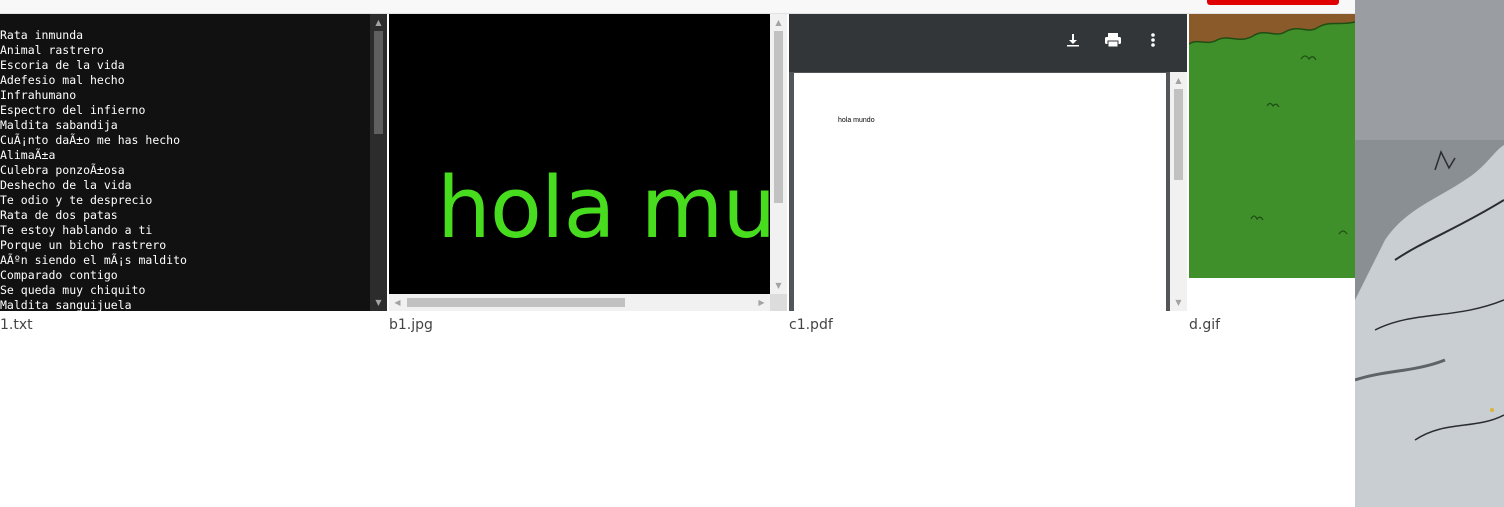  Describe the element at coordinates (73, 290) in the screenshot. I see `text-line: Se queda muy chiquito` at that location.